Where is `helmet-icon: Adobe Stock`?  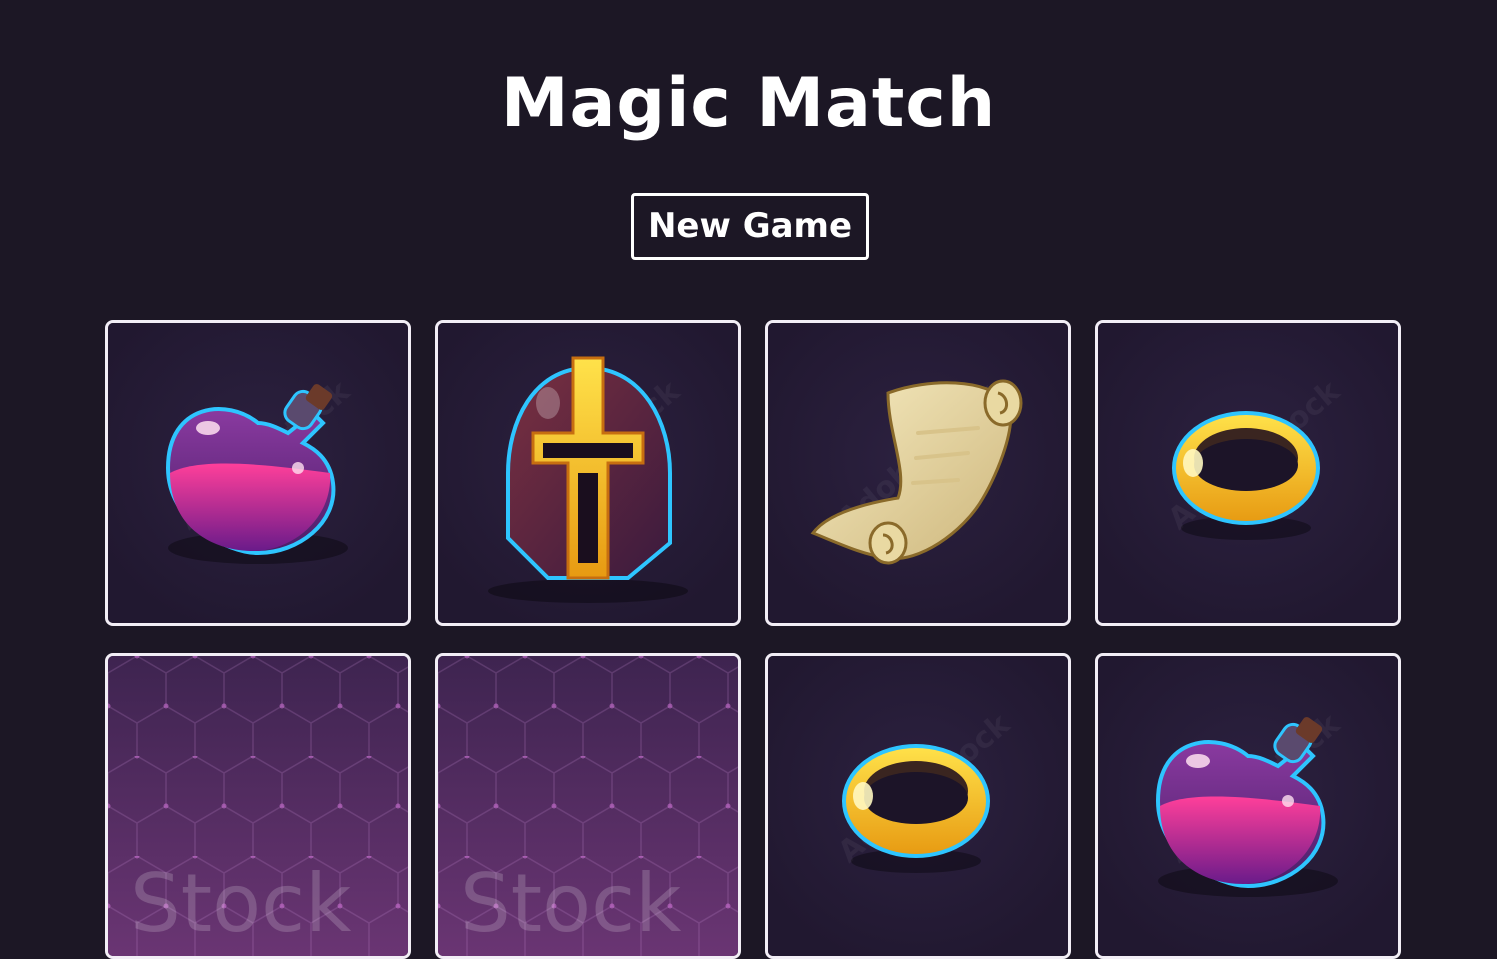 helmet-icon: Adobe Stock is located at coordinates (588, 473).